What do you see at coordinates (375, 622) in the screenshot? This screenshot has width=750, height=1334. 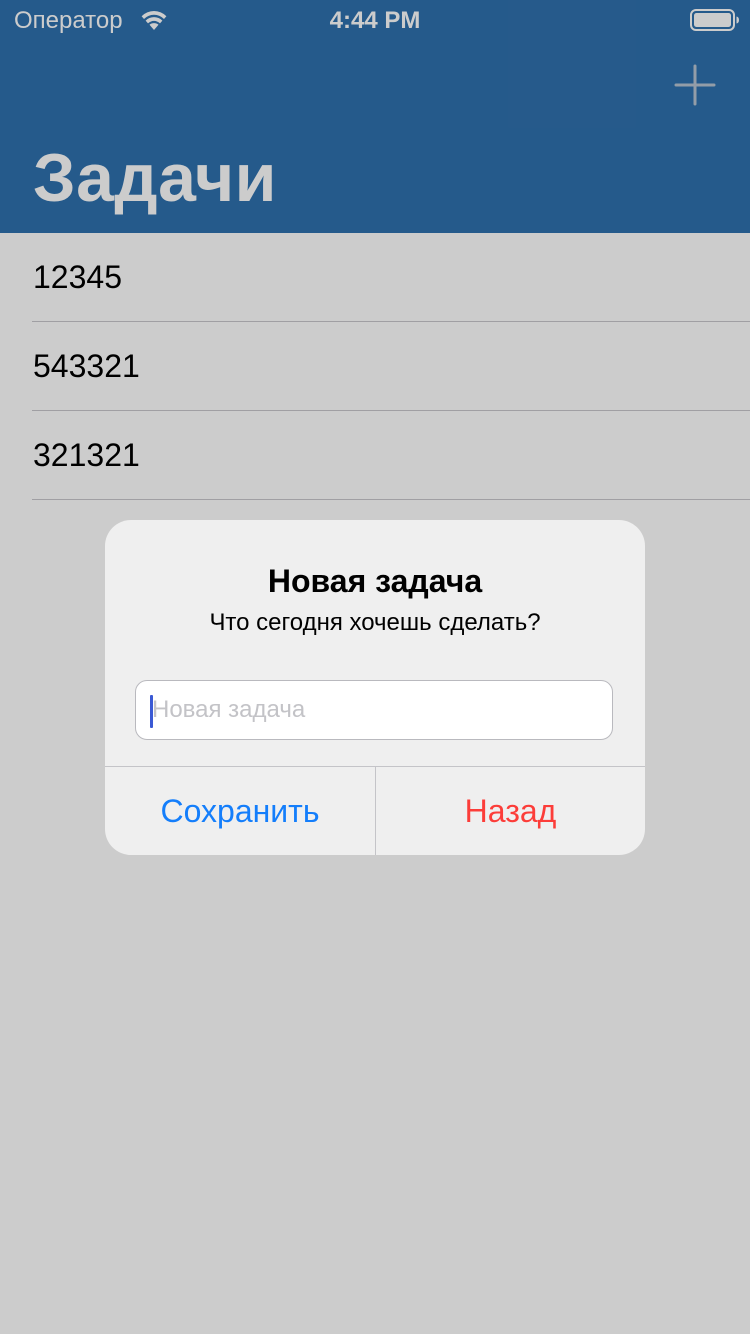 I see `alert-message: Что сегодня хочешь сделать?` at bounding box center [375, 622].